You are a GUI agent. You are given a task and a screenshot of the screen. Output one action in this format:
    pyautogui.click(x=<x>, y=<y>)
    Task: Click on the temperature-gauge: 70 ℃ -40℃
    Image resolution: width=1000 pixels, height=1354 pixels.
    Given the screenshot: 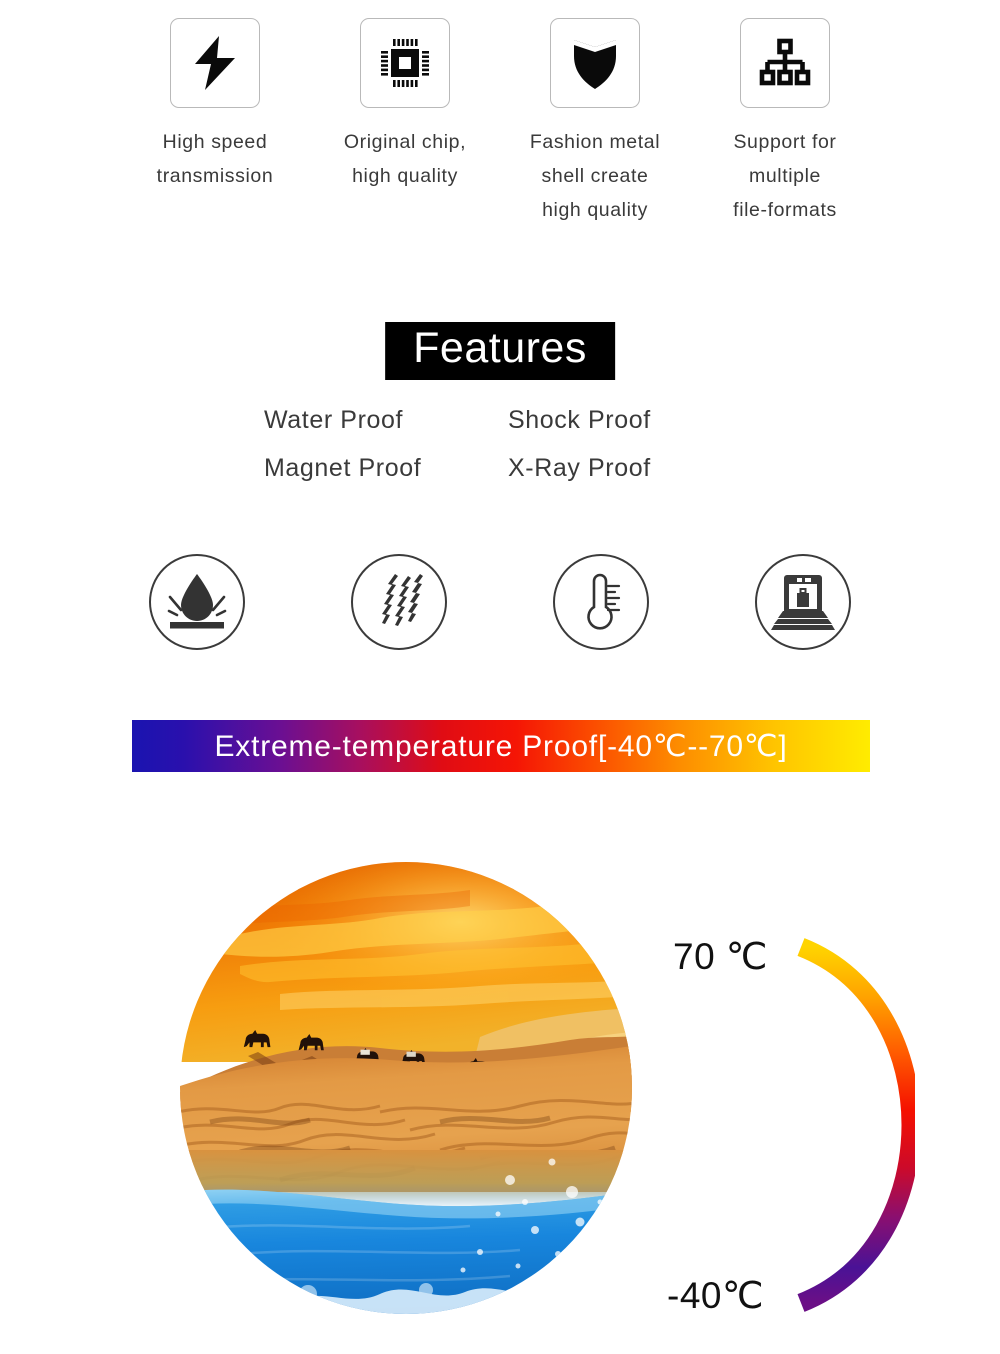 What is the action you would take?
    pyautogui.click(x=785, y=1125)
    